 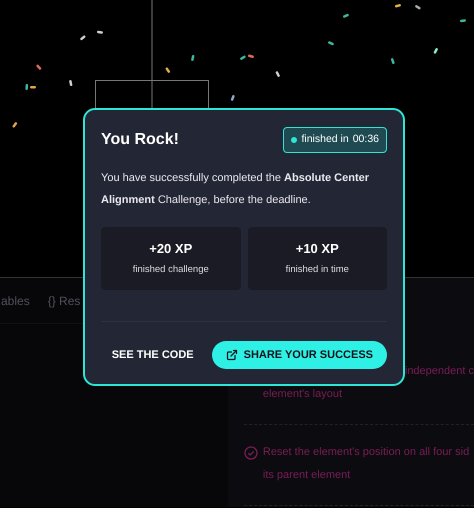 What do you see at coordinates (366, 452) in the screenshot?
I see `checklist-text: Reset the element's position on all four sid` at bounding box center [366, 452].